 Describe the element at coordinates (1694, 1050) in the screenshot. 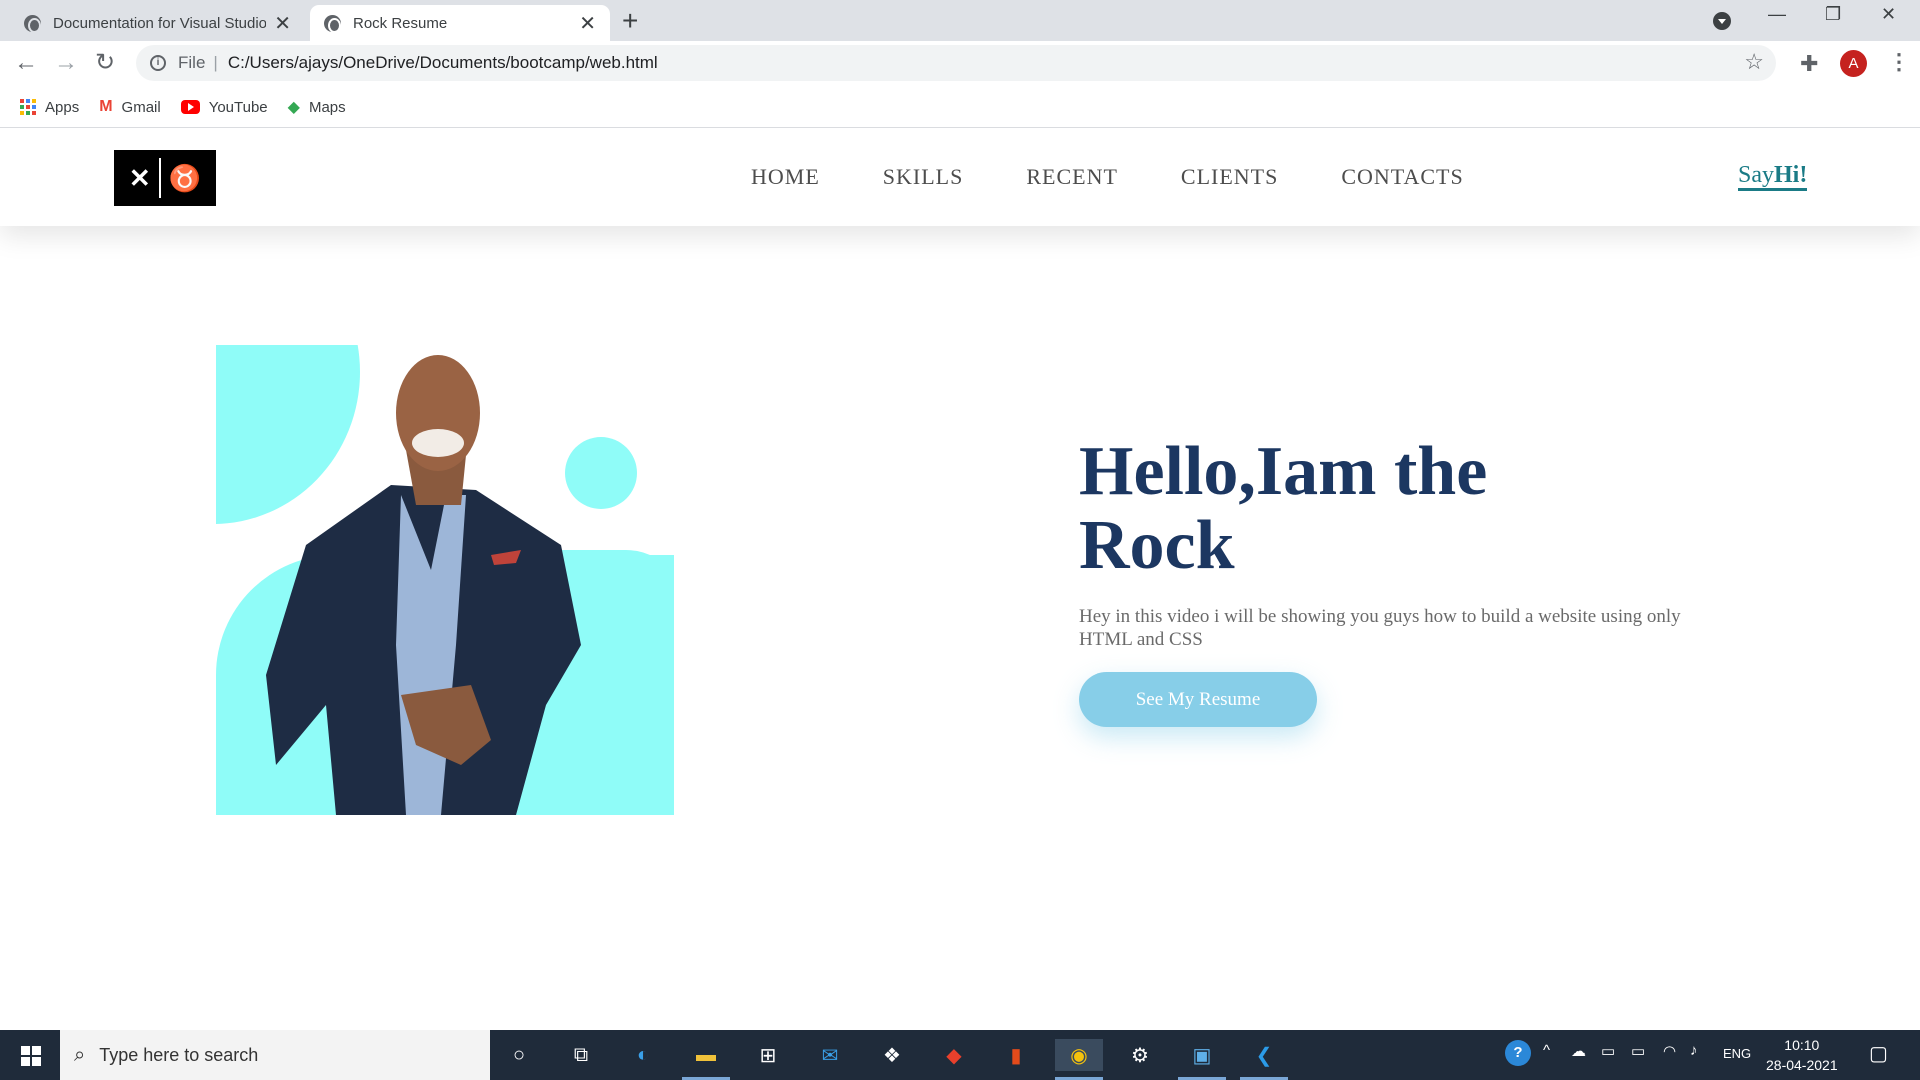

I see `volume-icon: ♪` at that location.